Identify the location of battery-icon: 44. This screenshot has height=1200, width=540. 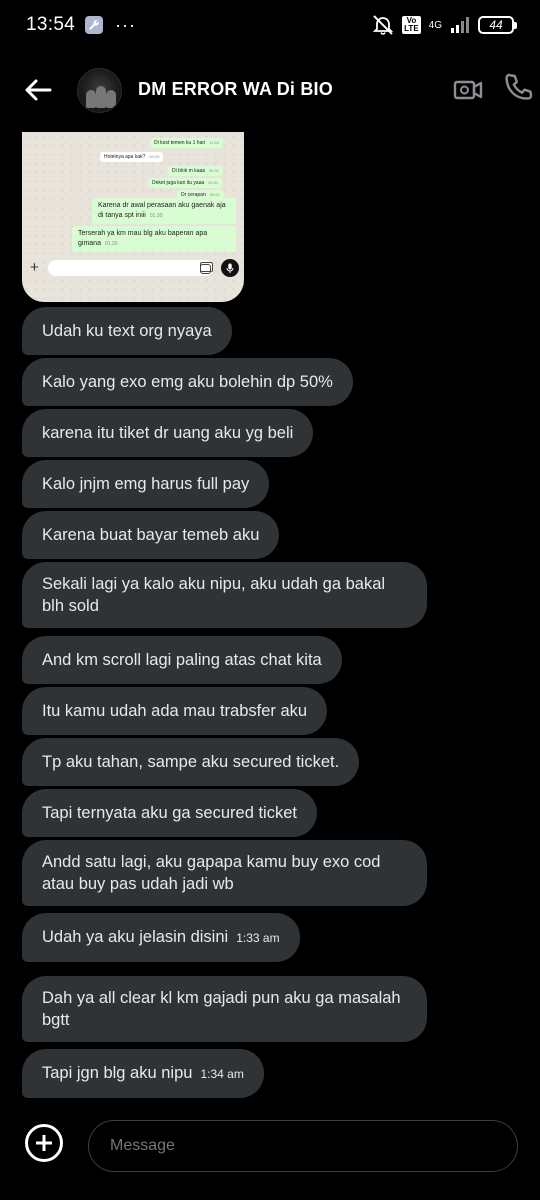
(497, 25).